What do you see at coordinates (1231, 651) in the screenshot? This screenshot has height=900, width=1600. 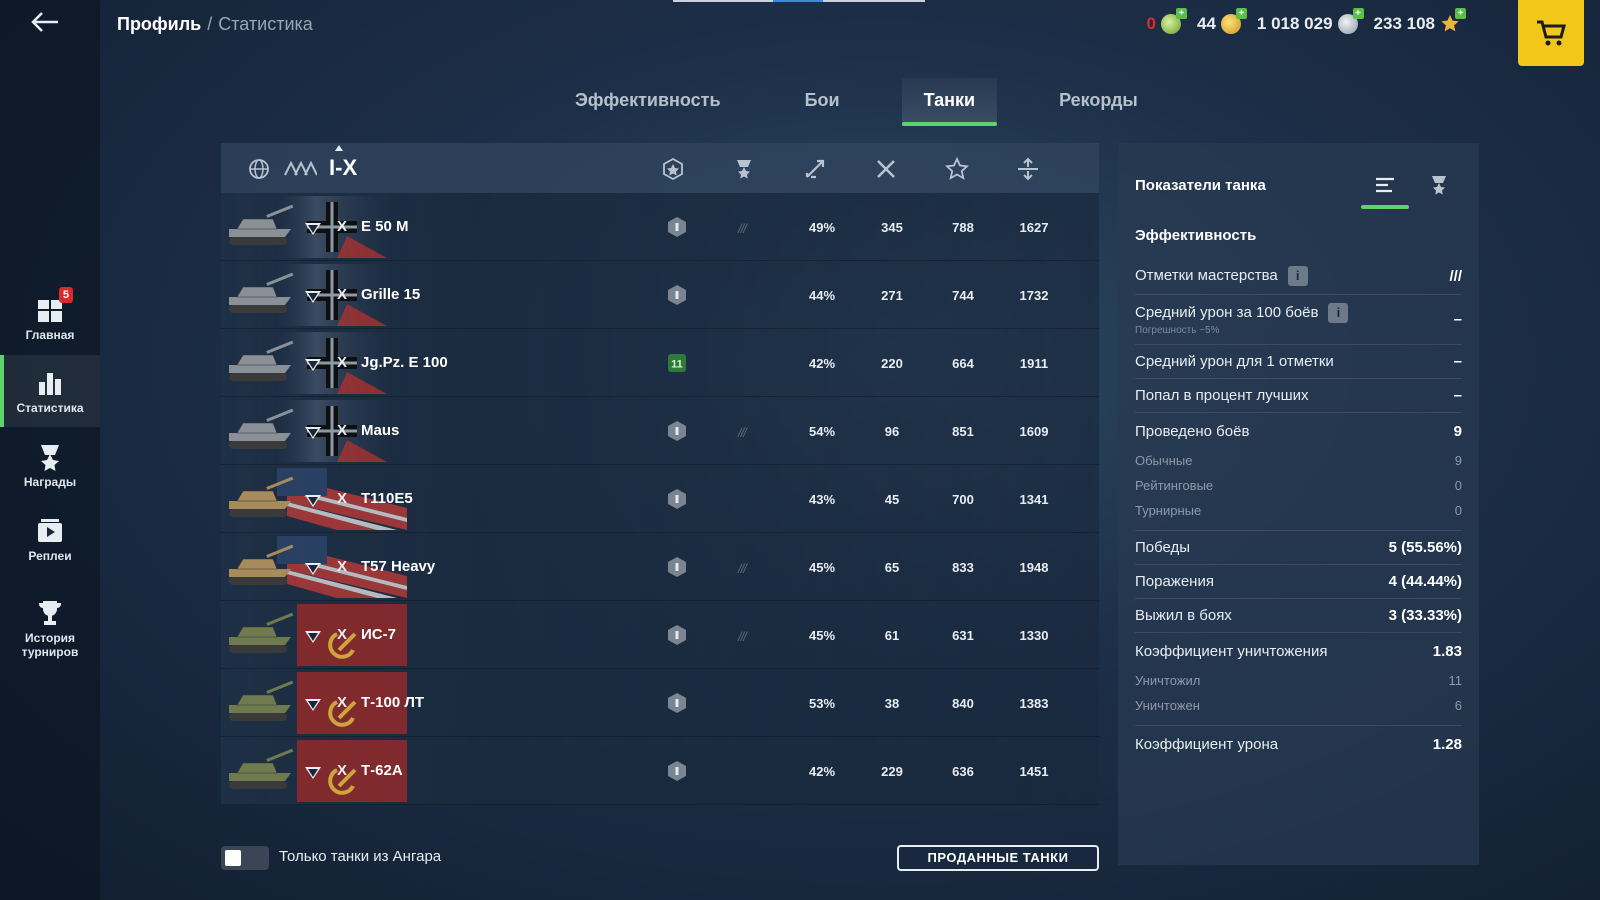 I see `stat-label: Коэффициент уничтожения` at bounding box center [1231, 651].